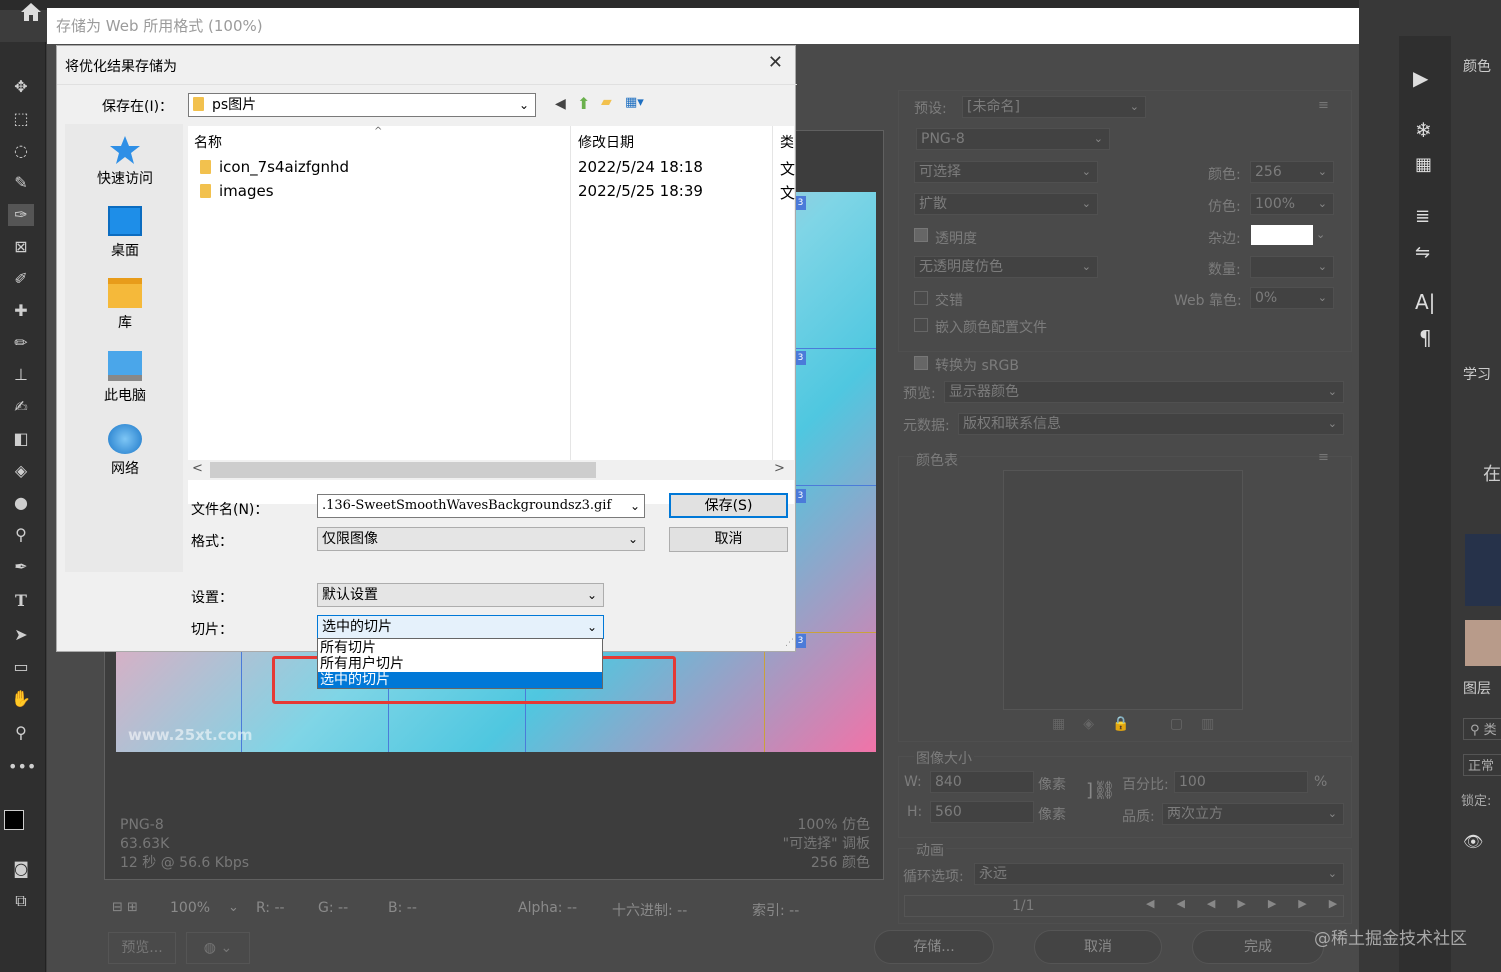 The height and width of the screenshot is (972, 1501). What do you see at coordinates (1241, 782) in the screenshot?
I see `percent-input: 100` at bounding box center [1241, 782].